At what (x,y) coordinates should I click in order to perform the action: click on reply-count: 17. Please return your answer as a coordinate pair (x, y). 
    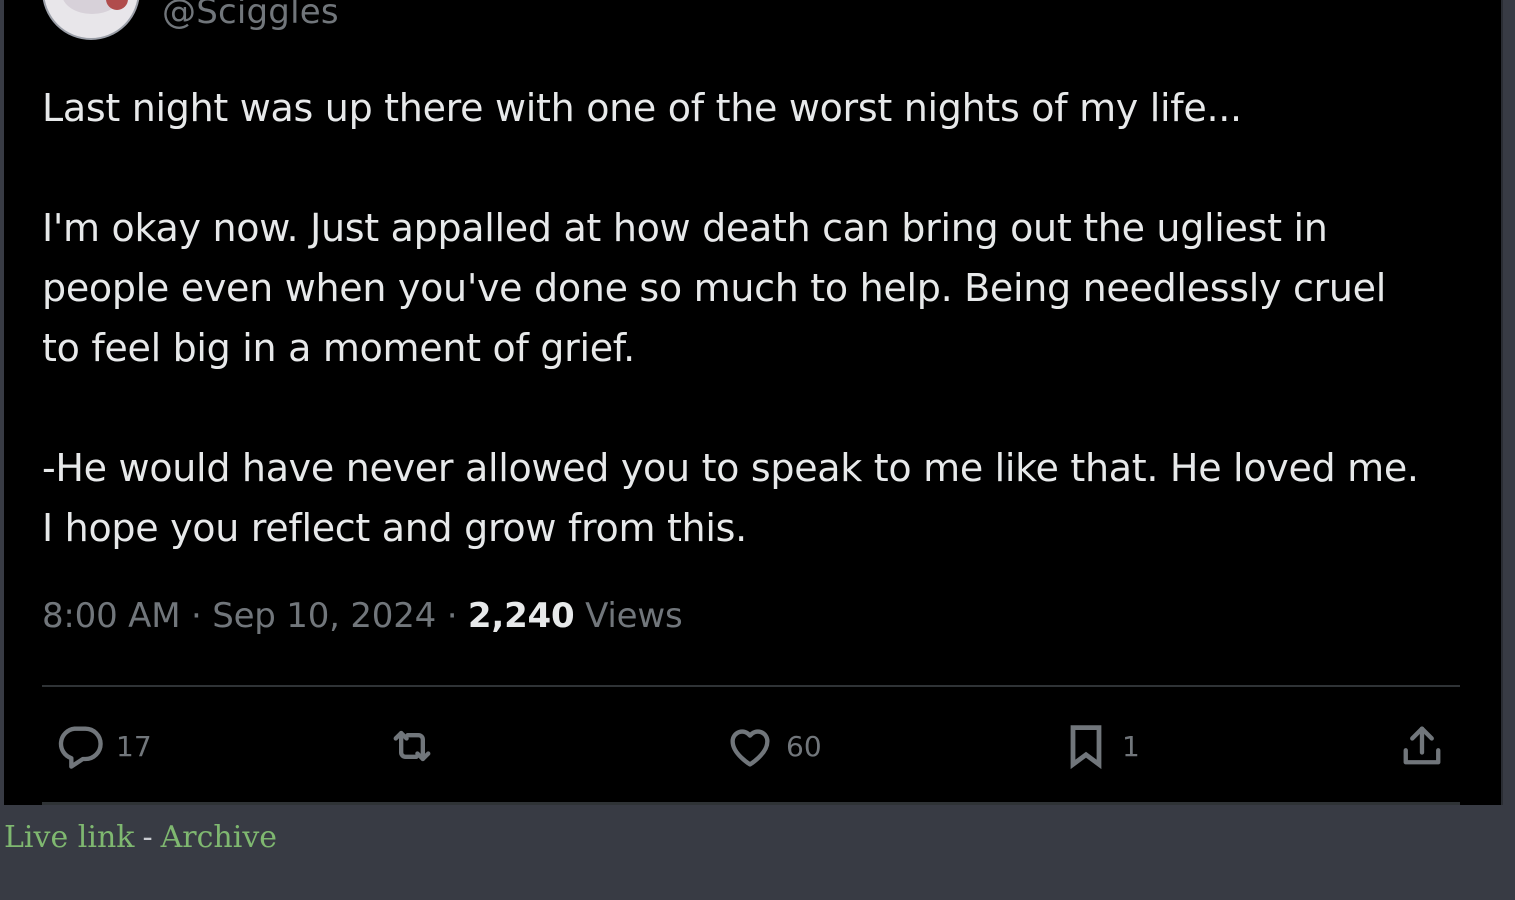
    Looking at the image, I should click on (134, 746).